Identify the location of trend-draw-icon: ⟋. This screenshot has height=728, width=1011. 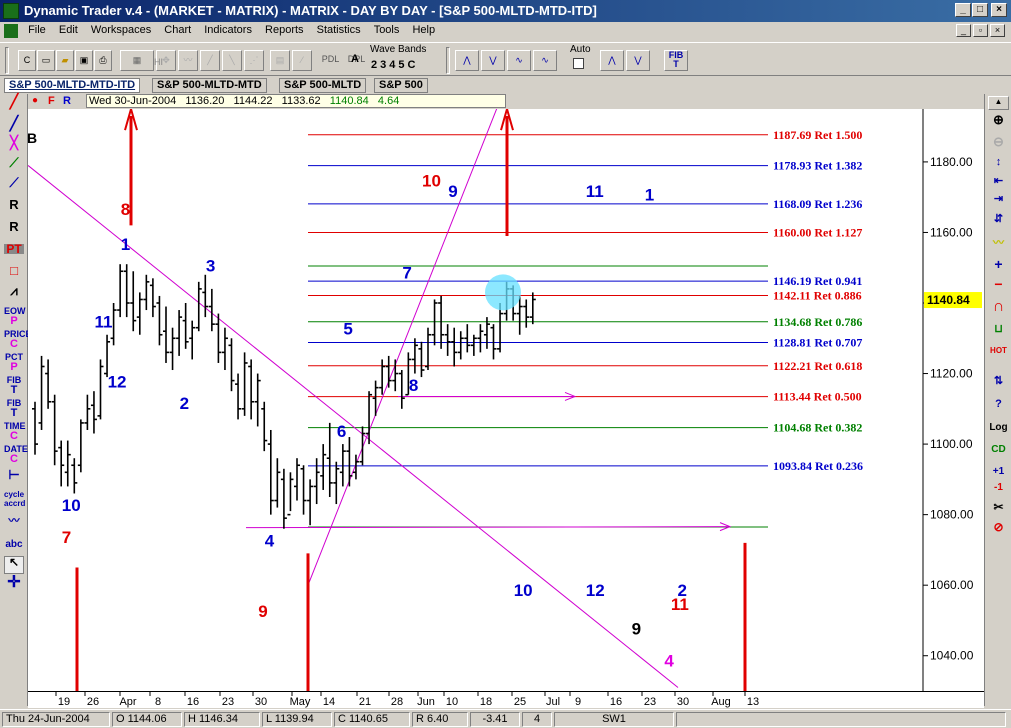
(14, 162).